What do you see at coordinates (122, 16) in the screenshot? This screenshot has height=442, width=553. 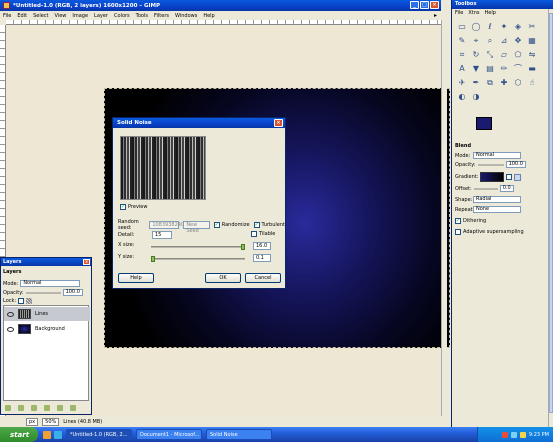 I see `menu-colors: Colors` at bounding box center [122, 16].